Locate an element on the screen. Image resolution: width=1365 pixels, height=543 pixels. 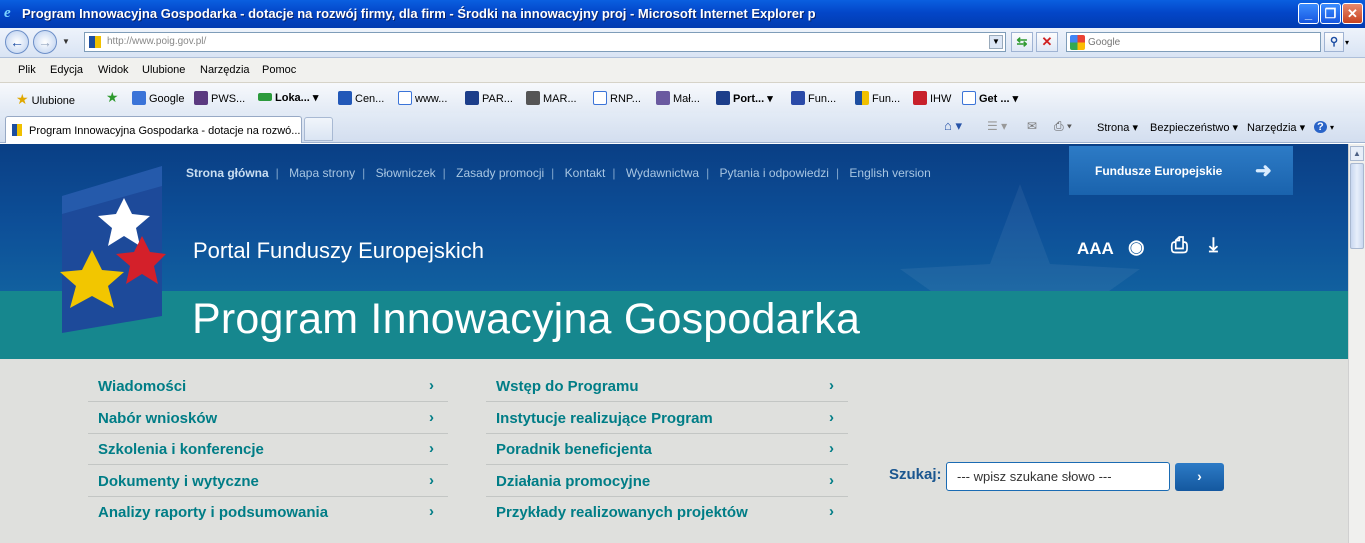
nav-english: English version is located at coordinates (889, 173).